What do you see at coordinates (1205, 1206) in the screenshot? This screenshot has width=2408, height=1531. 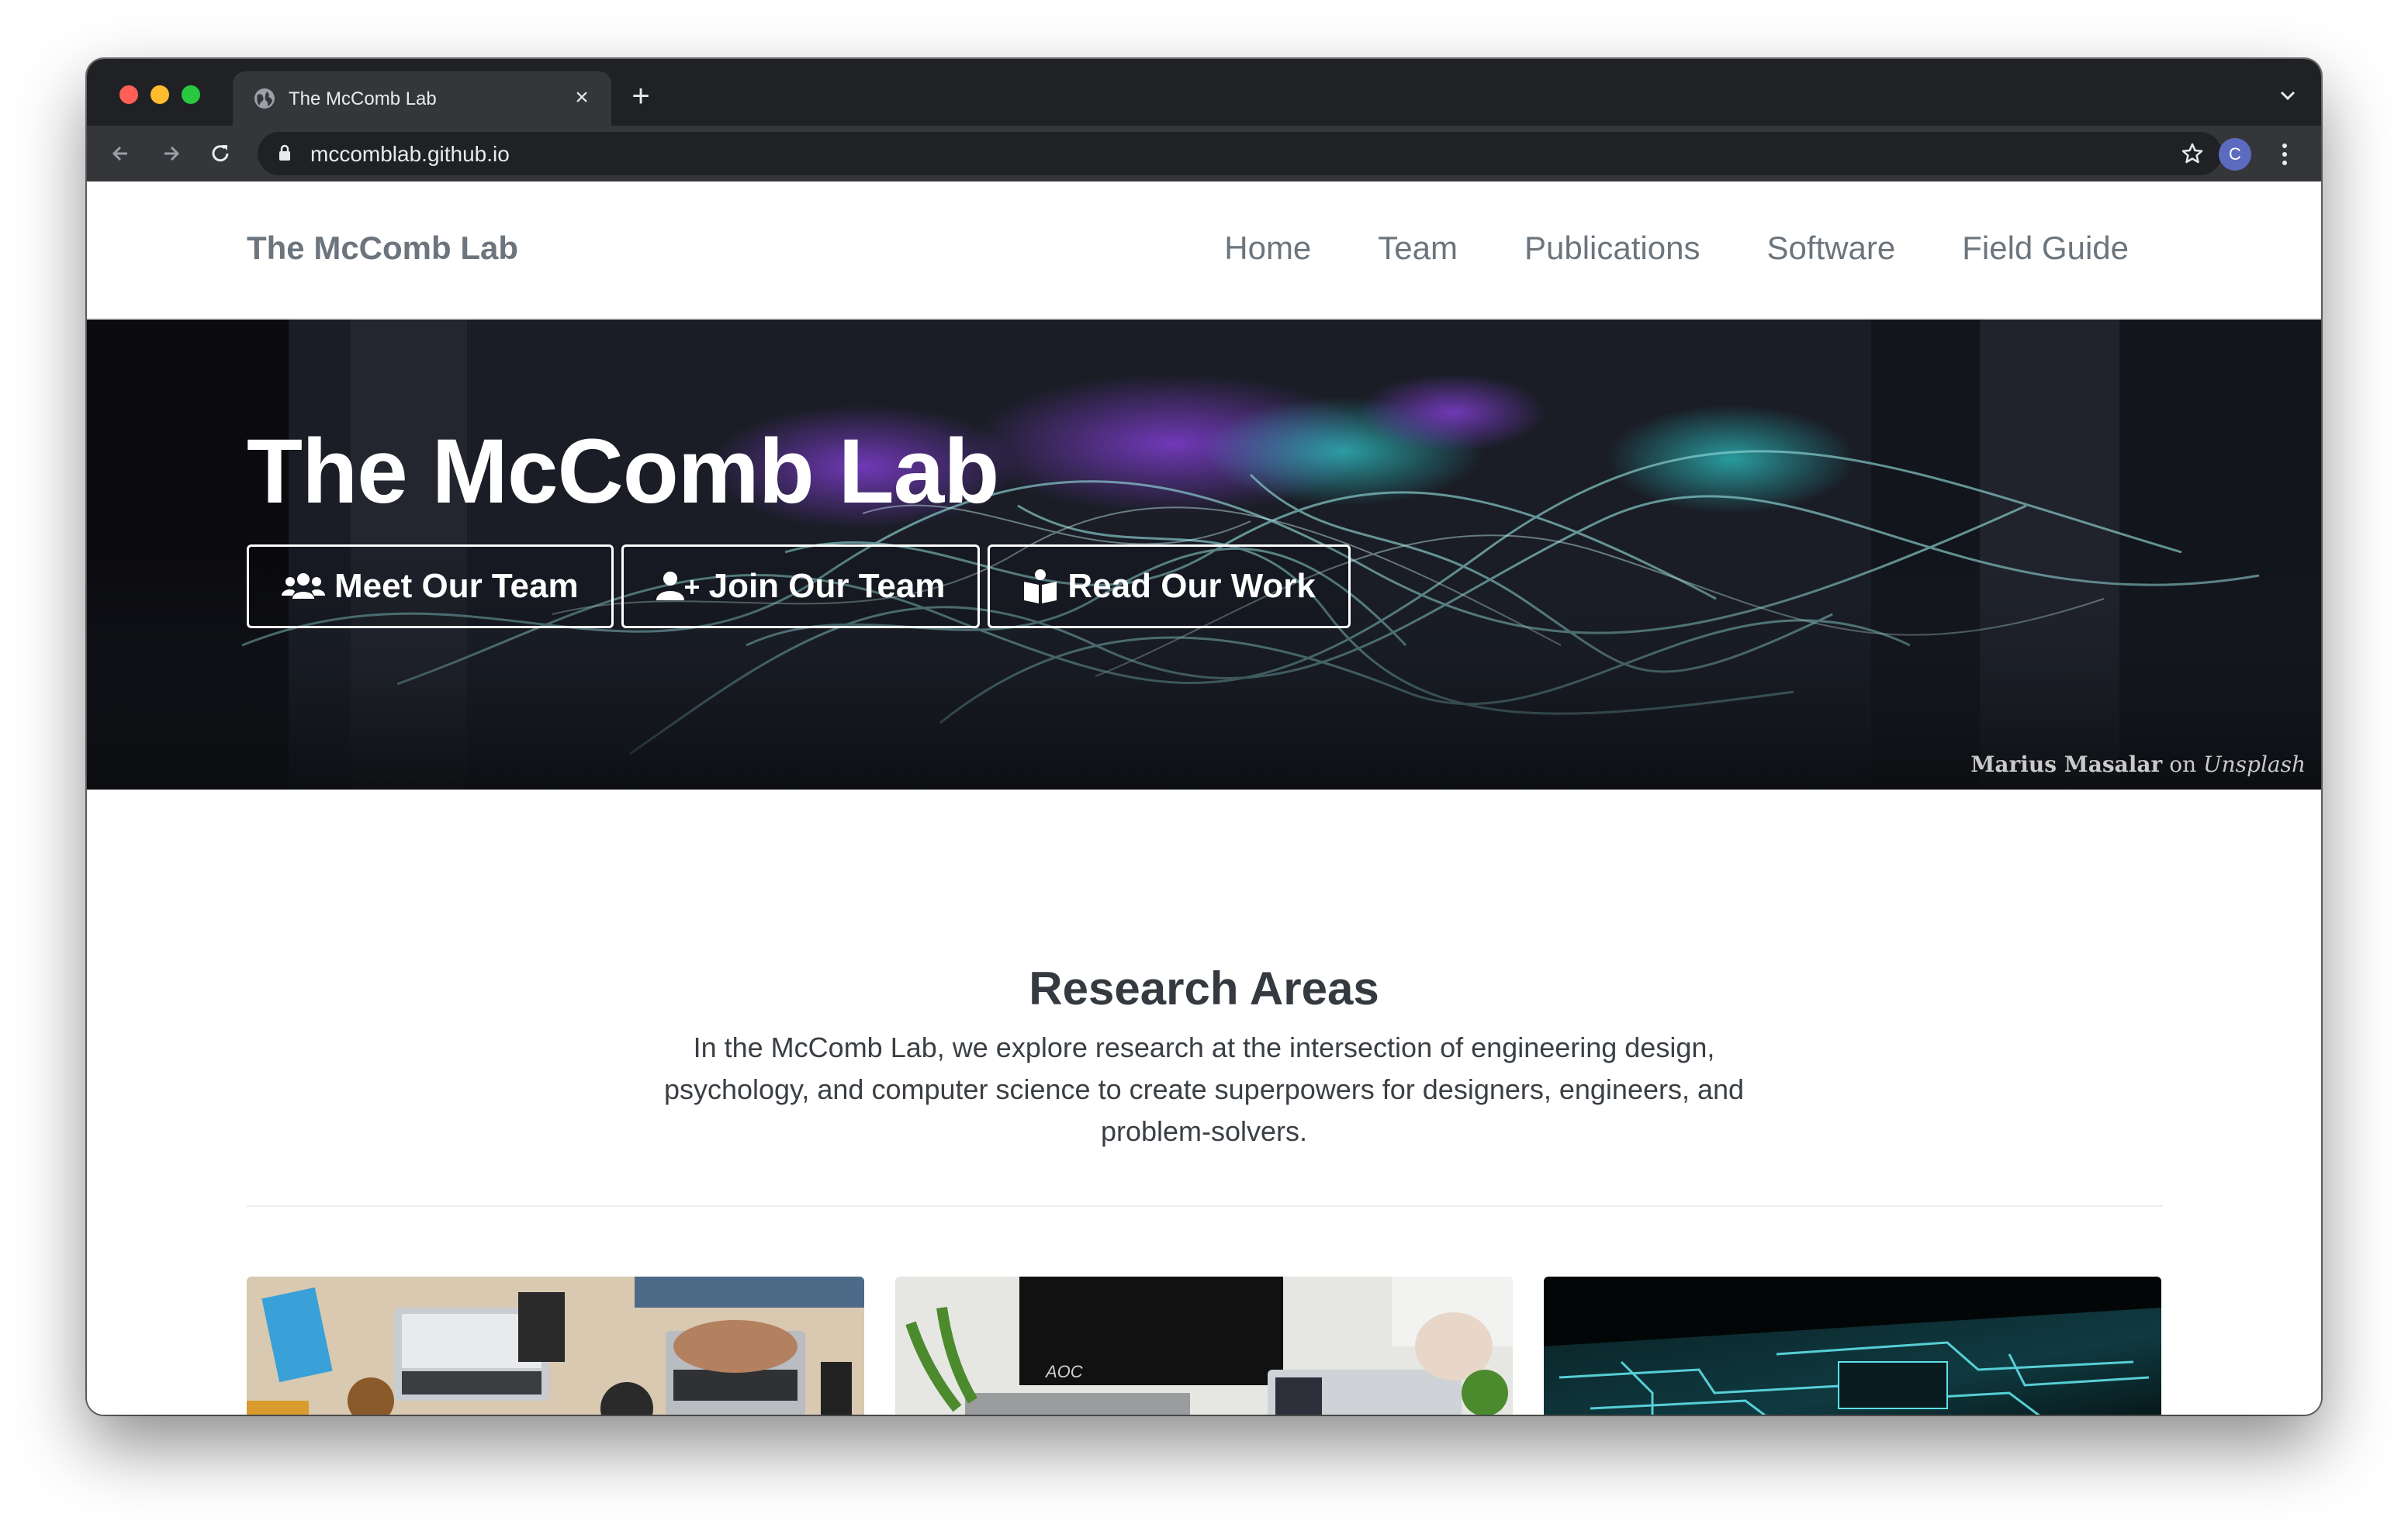 I see `section-divider` at bounding box center [1205, 1206].